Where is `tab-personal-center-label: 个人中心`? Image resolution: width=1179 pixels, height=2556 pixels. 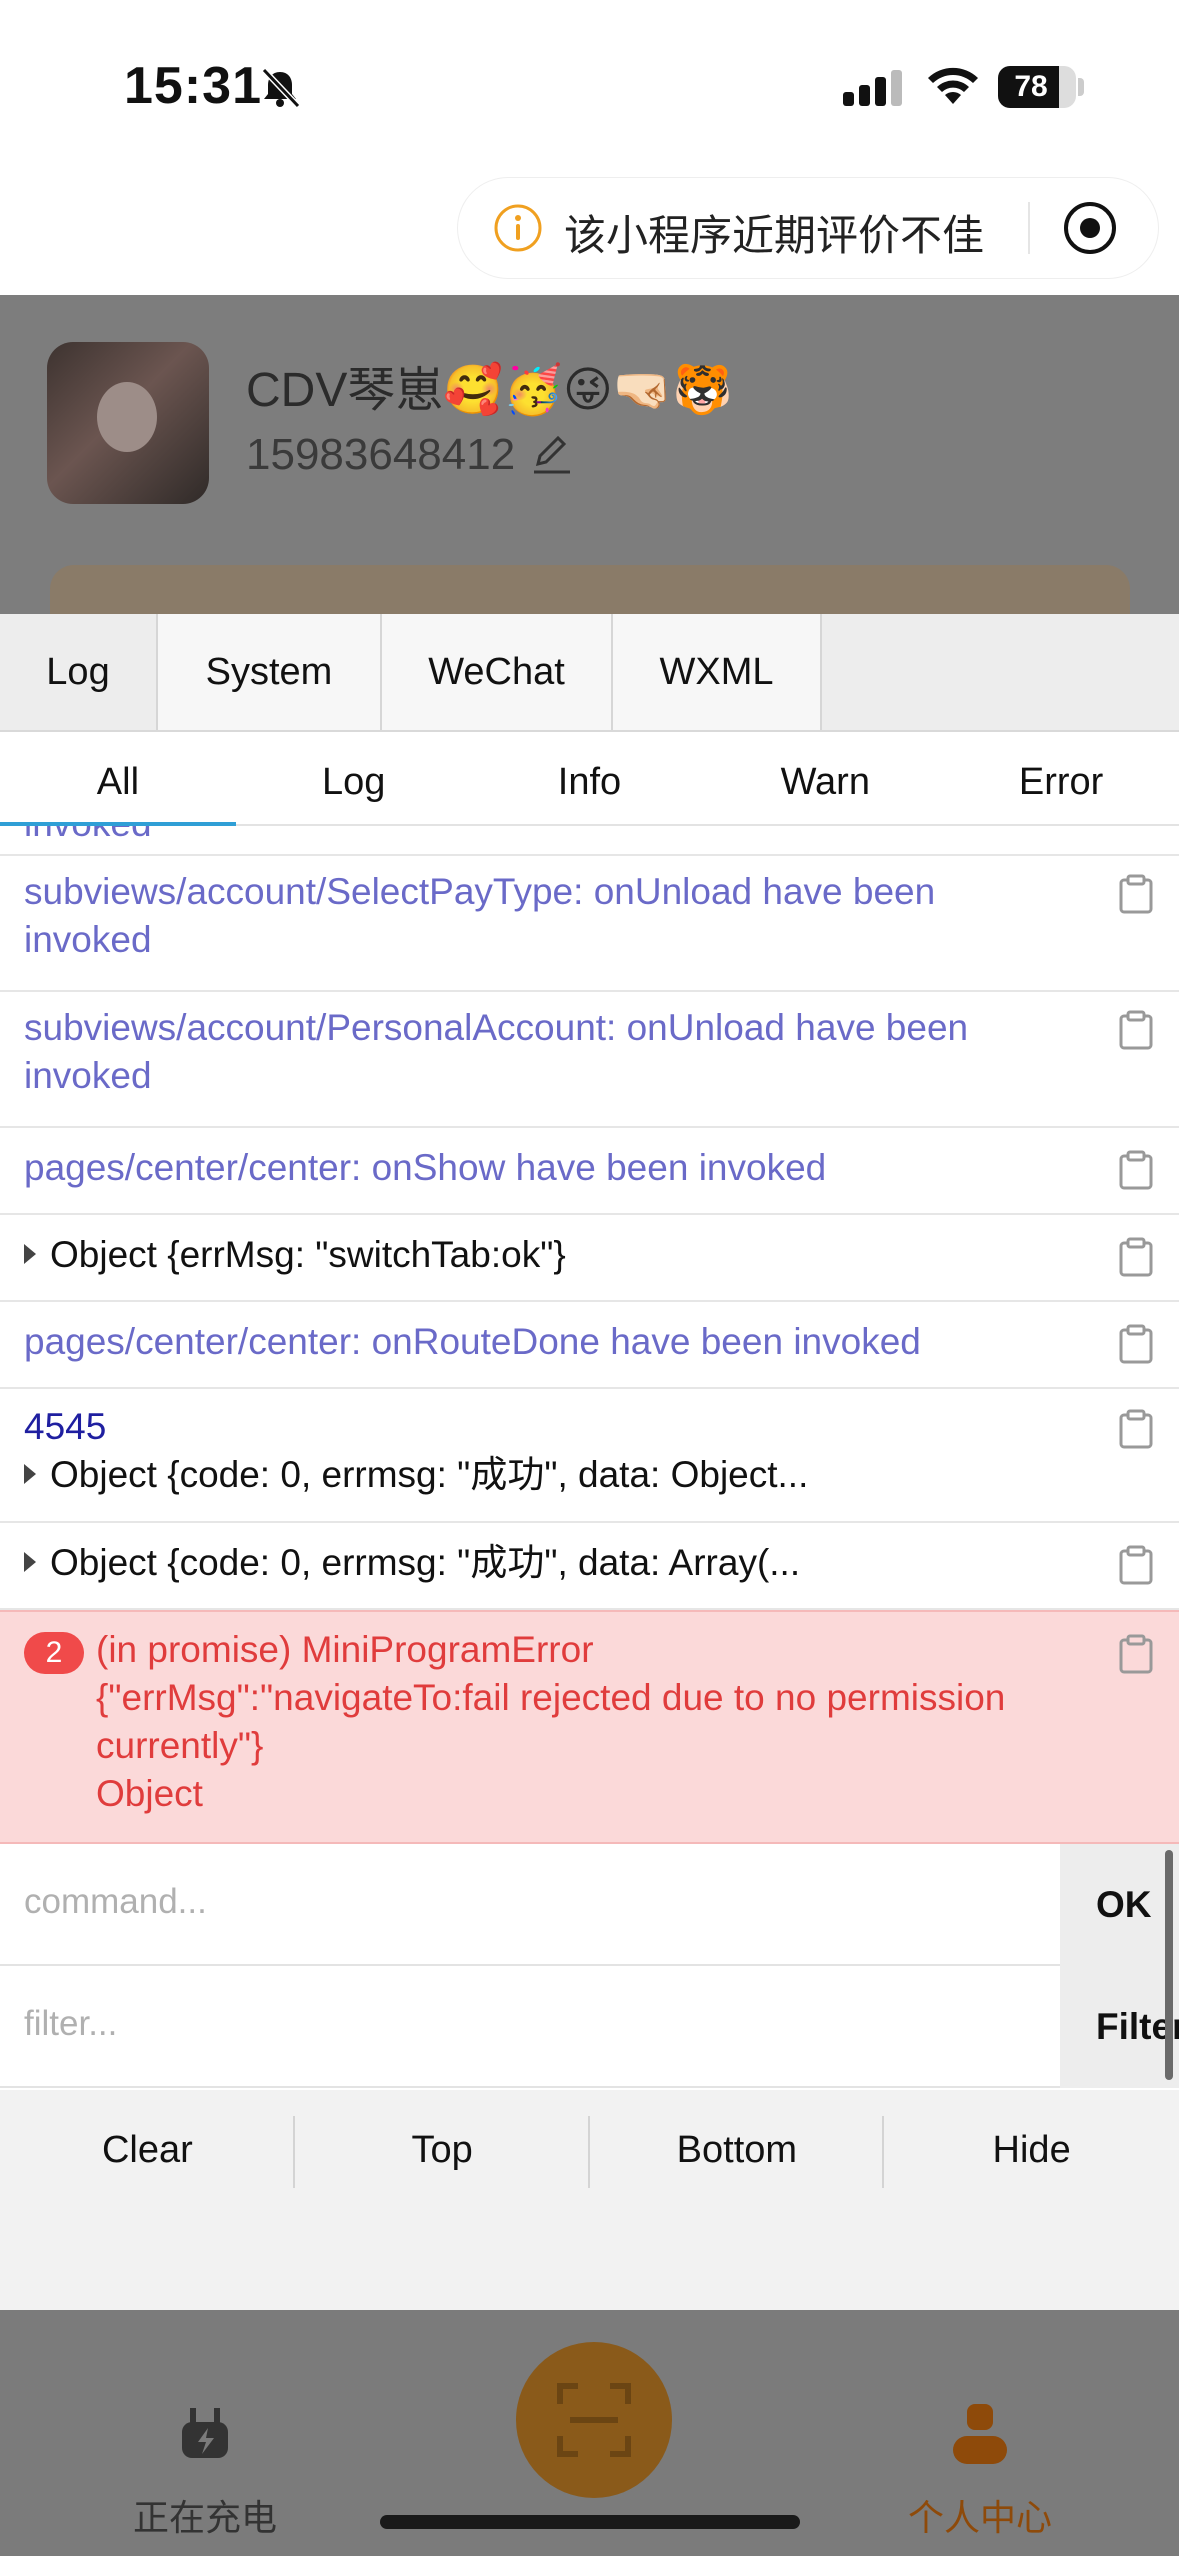
tab-personal-center-label: 个人中心 is located at coordinates (979, 2517).